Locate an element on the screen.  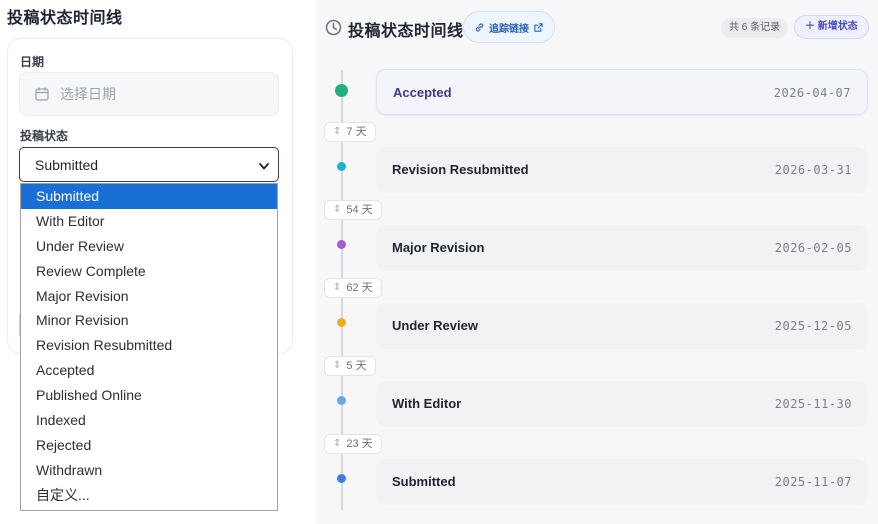
timeline-event: Major Revision 2026-02-05 is located at coordinates (622, 248).